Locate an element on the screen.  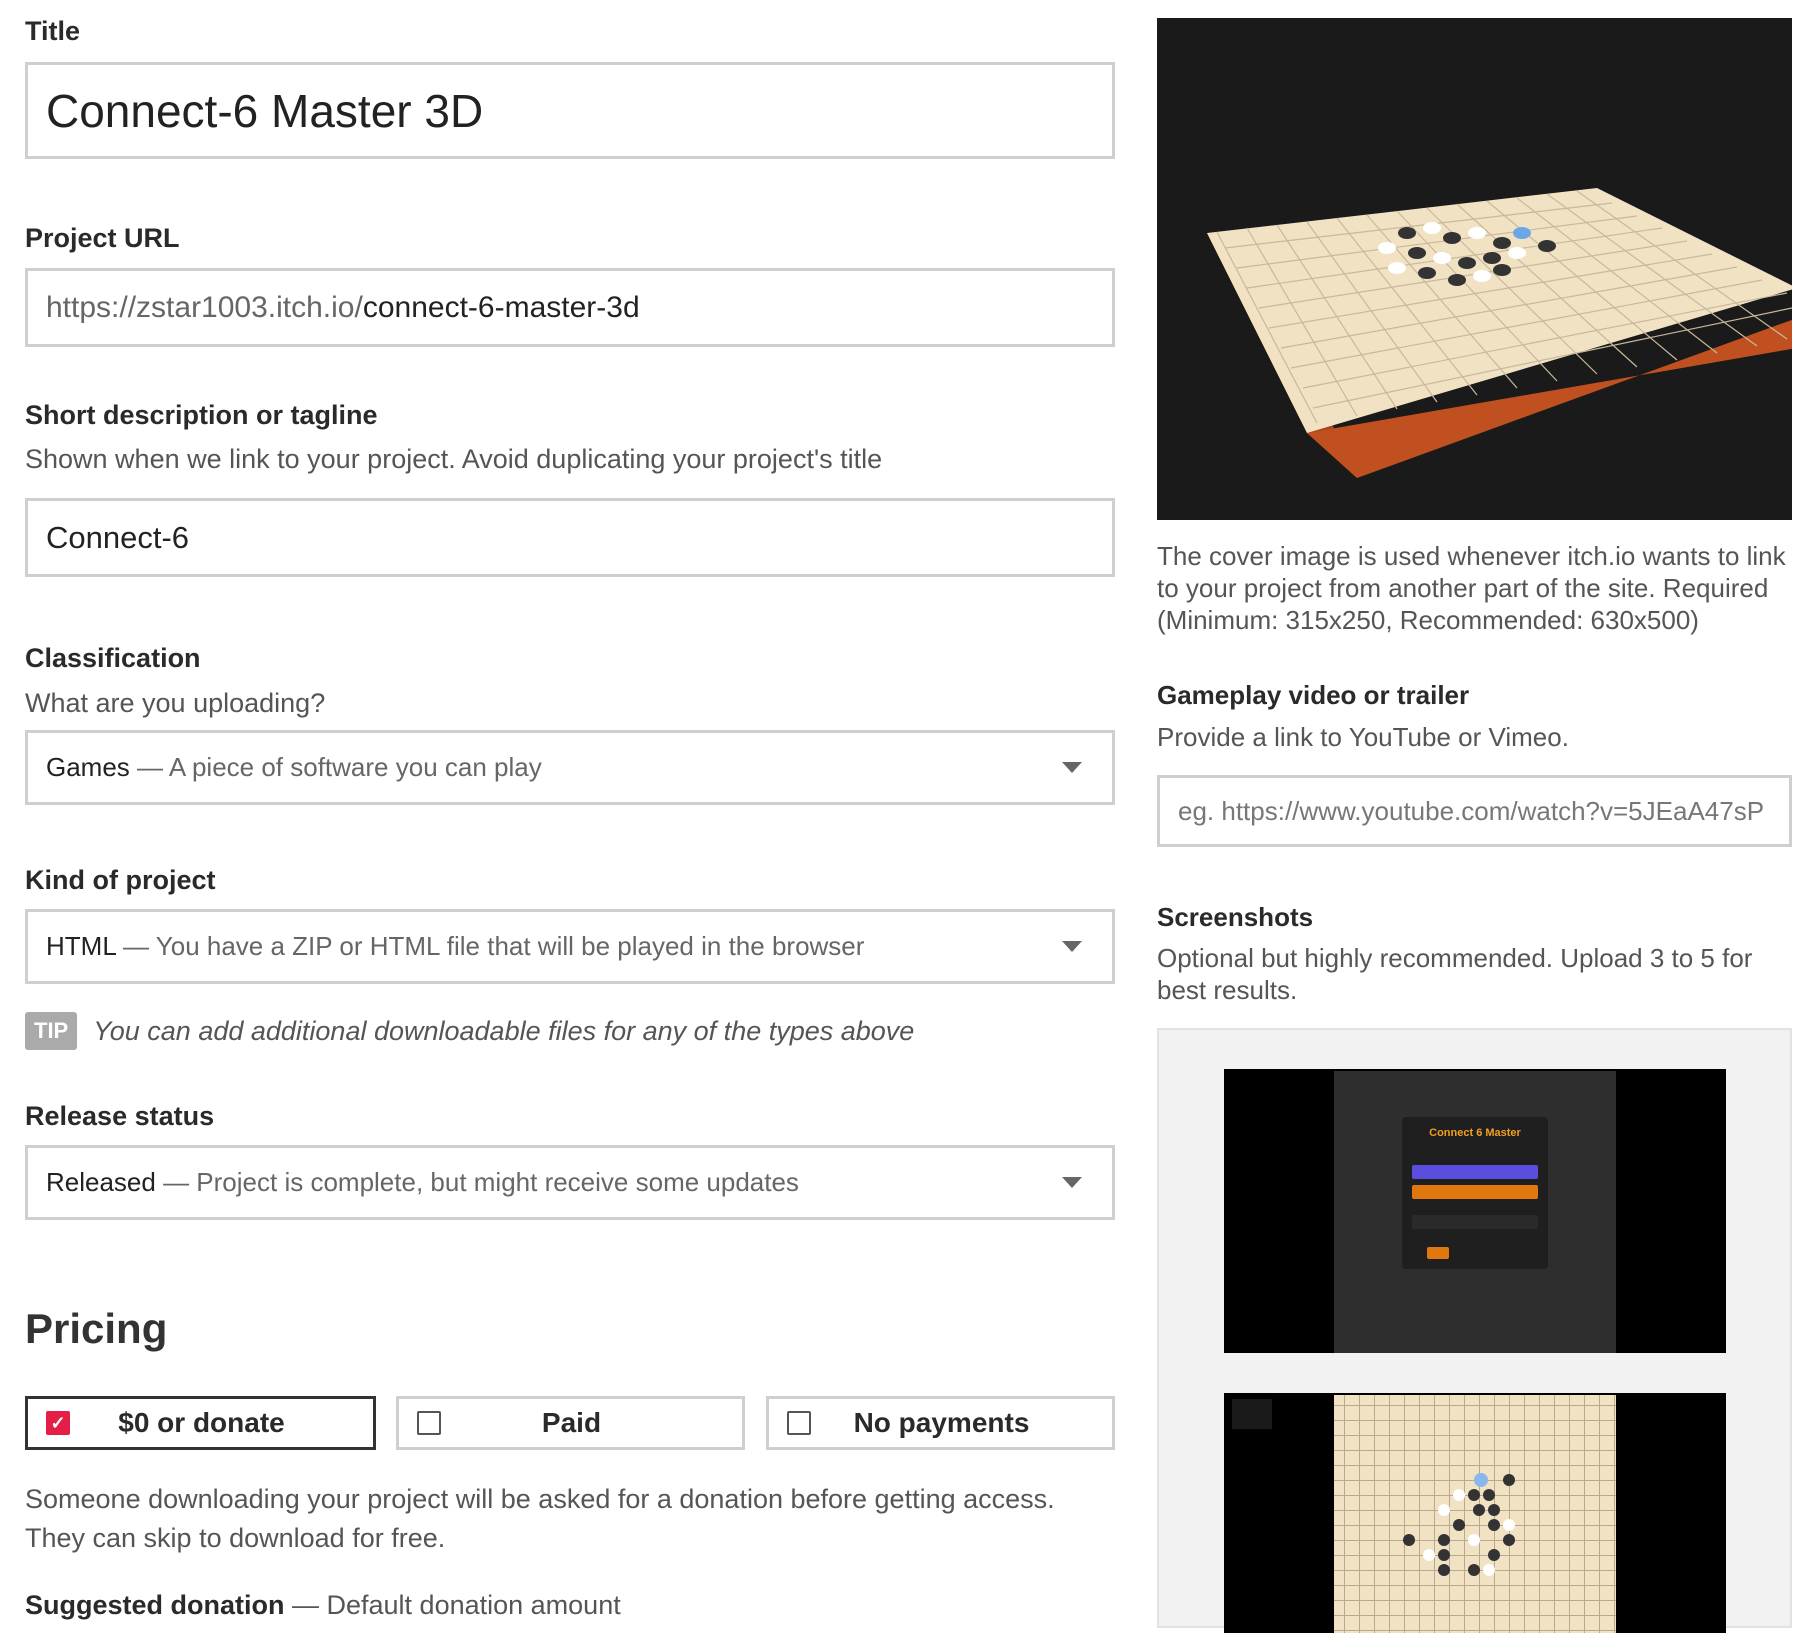
pricing-description-line2: They can skip to download for free. is located at coordinates (235, 1538).